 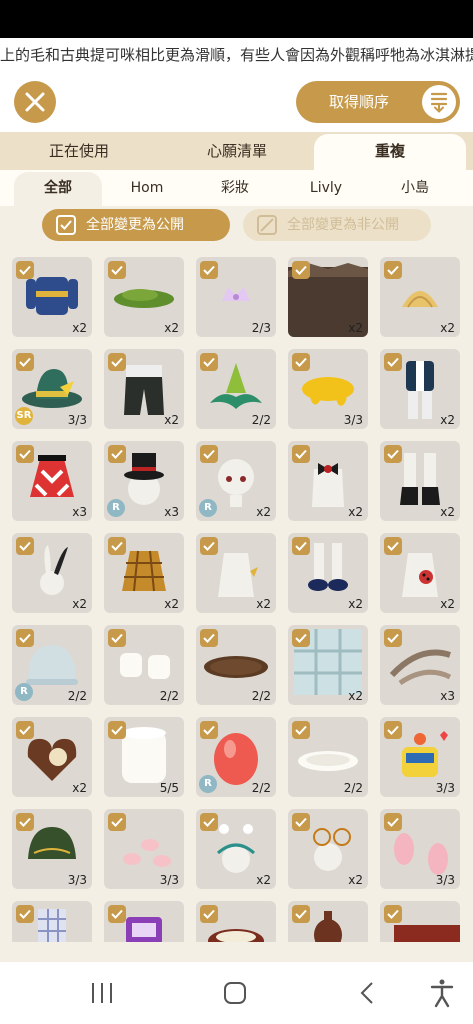 What do you see at coordinates (420, 921) in the screenshot?
I see `item-card-red-block` at bounding box center [420, 921].